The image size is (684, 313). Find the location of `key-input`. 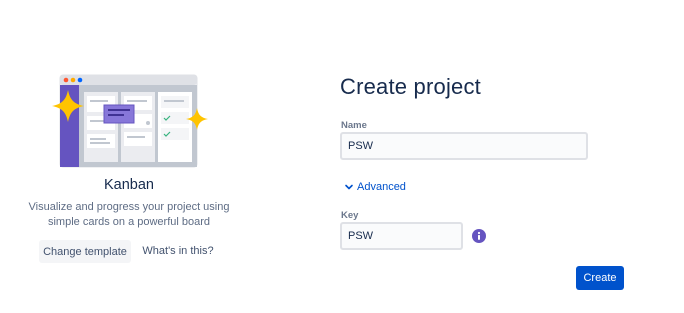

key-input is located at coordinates (401, 236).